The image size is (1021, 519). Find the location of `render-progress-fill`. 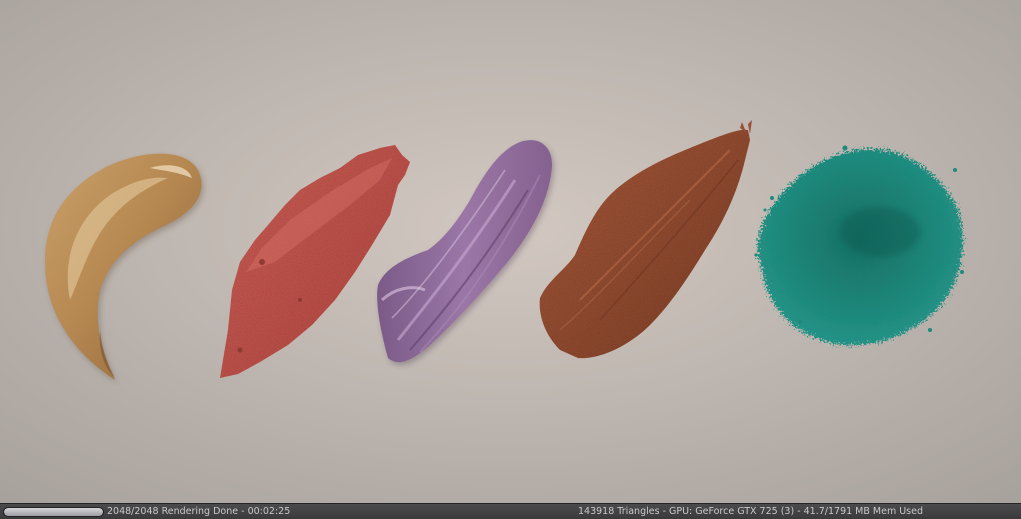

render-progress-fill is located at coordinates (53, 512).